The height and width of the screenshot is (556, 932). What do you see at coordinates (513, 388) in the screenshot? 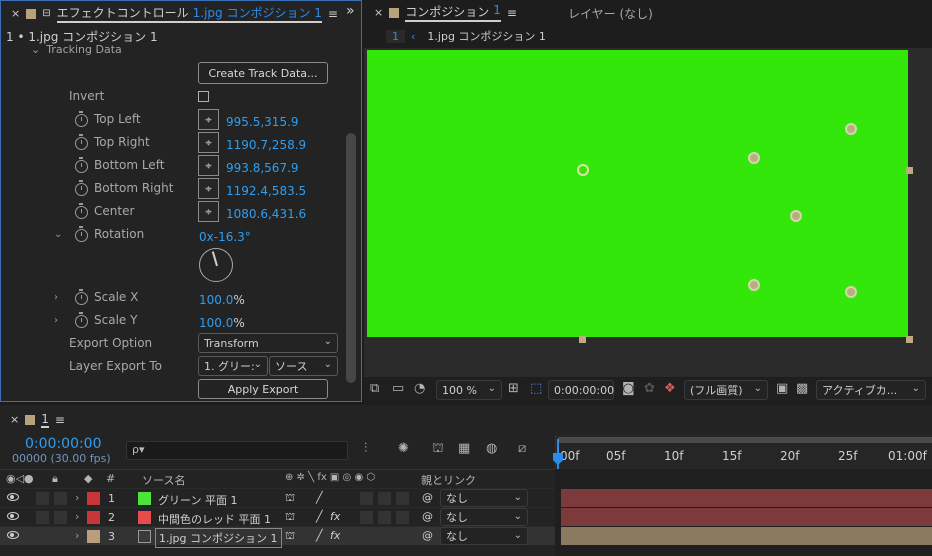
I see `grid-icon: ⊞` at bounding box center [513, 388].